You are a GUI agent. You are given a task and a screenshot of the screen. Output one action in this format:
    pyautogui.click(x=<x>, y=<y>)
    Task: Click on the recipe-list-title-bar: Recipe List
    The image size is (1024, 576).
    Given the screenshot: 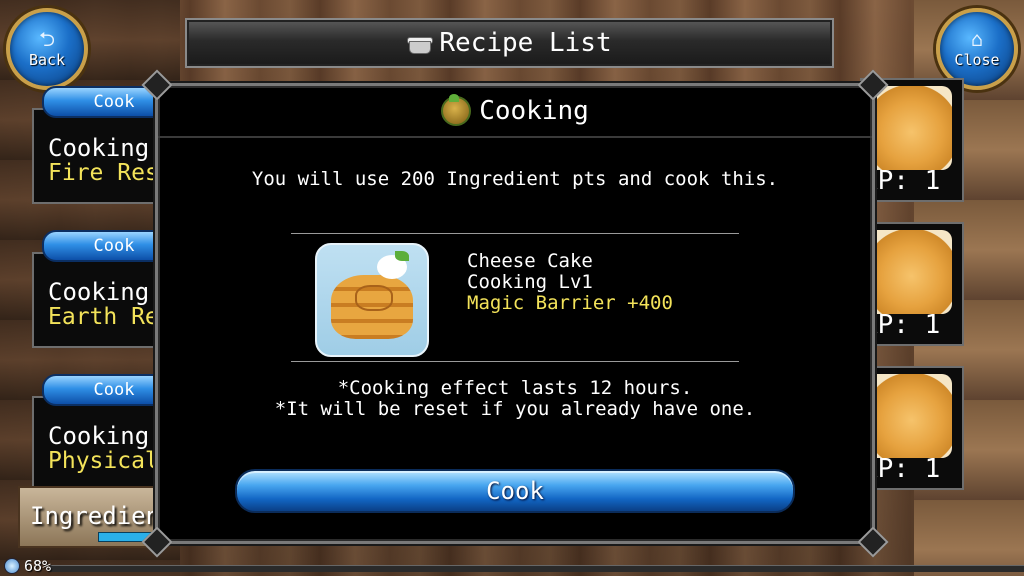 What is the action you would take?
    pyautogui.click(x=509, y=43)
    